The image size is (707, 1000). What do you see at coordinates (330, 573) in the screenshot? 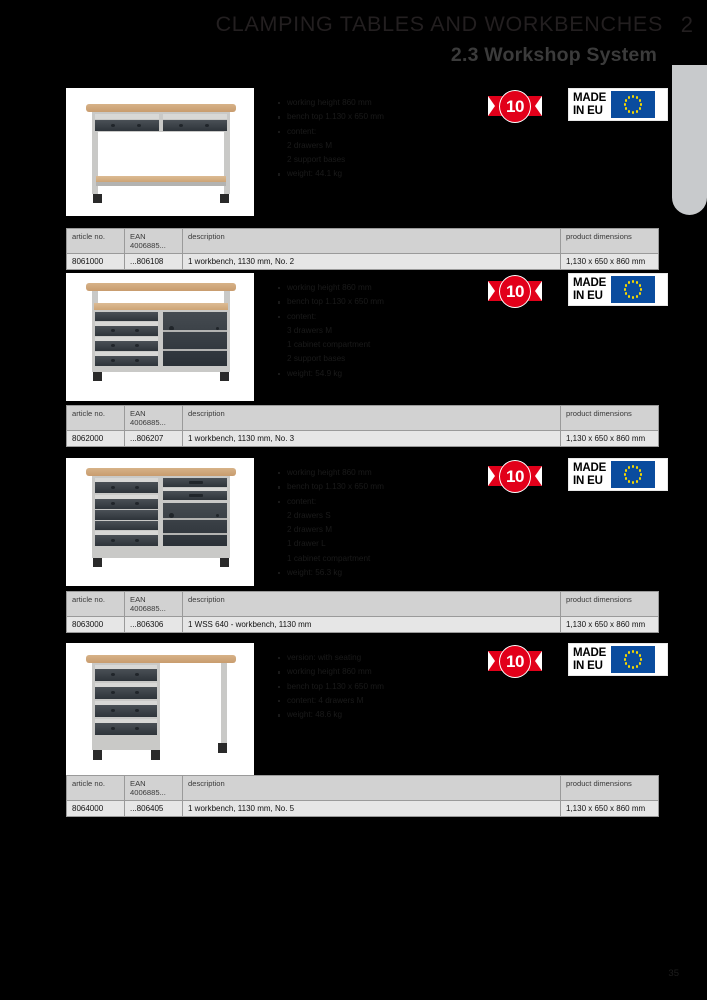
I see `spec-weight: weight: 56.3 kg` at bounding box center [330, 573].